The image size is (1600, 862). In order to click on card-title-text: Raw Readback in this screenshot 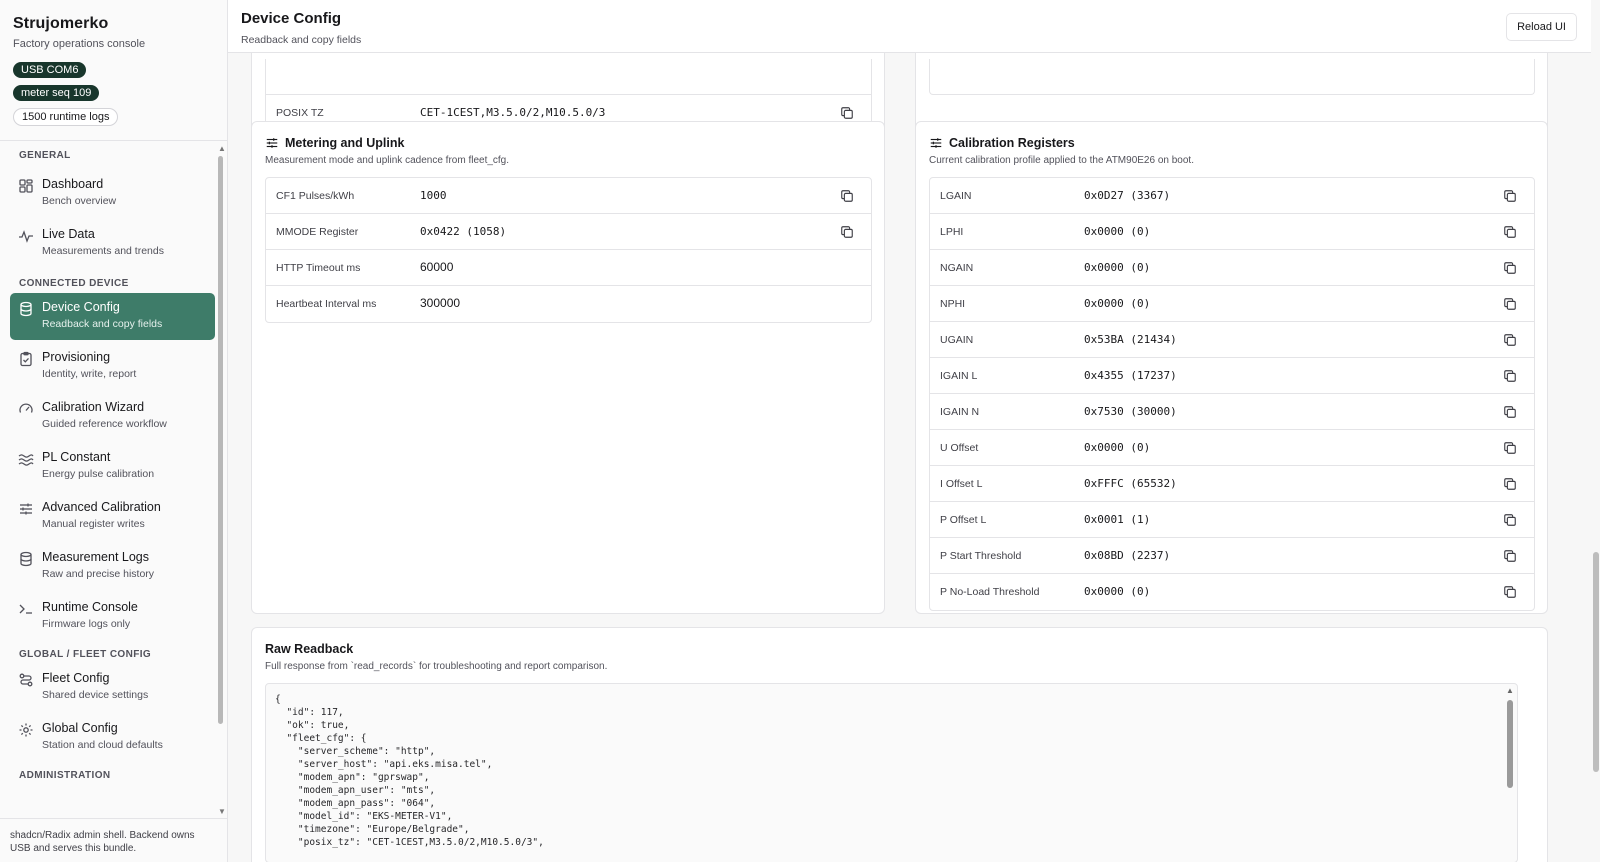, I will do `click(309, 649)`.